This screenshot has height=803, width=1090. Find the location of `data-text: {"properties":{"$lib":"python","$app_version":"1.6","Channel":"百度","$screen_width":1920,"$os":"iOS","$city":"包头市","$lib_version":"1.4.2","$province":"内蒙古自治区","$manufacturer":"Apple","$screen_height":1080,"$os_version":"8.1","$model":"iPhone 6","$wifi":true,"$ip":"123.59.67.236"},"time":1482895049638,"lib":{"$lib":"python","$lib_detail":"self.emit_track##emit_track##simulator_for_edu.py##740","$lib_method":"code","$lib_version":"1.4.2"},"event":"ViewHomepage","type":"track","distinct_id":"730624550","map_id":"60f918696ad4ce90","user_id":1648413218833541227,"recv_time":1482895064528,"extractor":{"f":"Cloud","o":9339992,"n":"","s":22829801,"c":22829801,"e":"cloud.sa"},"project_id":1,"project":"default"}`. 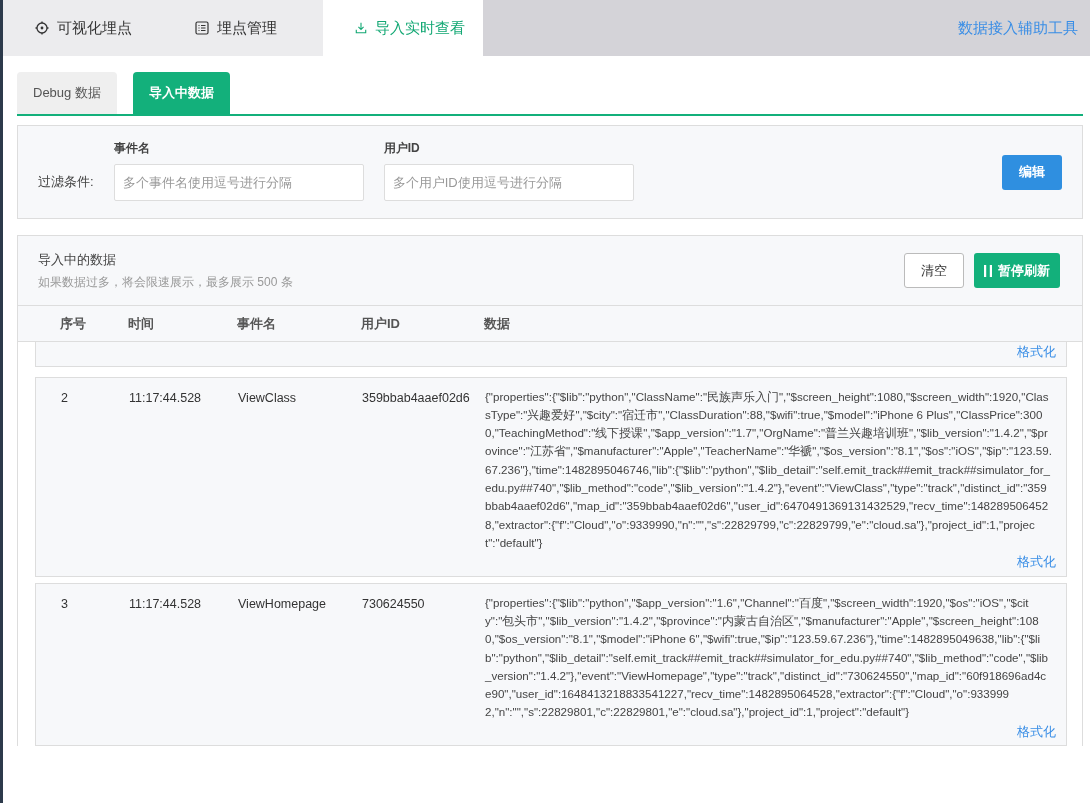

data-text: {"properties":{"$lib":"python","$app_version":"1.6","Channel":"百度","$screen_width":1920,"$os":"iOS","$city":"包头市","$lib_version":"1.4.2","$province":"内蒙古自治区","$manufacturer":"Apple","$screen_height":1080,"$os_version":"8.1","$model":"iPhone 6","$wifi":true,"$ip":"123.59.67.236"},"time":1482895049638,"lib":{"$lib":"python","$lib_detail":"self.emit_track##emit_track##simulator_for_edu.py##740","$lib_method":"code","$lib_version":"1.4.2"},"event":"ViewHomepage","type":"track","distinct_id":"730624550","map_id":"60f918696ad4ce90","user_id":1648413218833541227,"recv_time":1482895064528,"extractor":{"f":"Cloud","o":9339992,"n":"","s":22829801,"c":22829801,"e":"cloud.sa"},"project_id":1,"project":"default"} is located at coordinates (767, 657).